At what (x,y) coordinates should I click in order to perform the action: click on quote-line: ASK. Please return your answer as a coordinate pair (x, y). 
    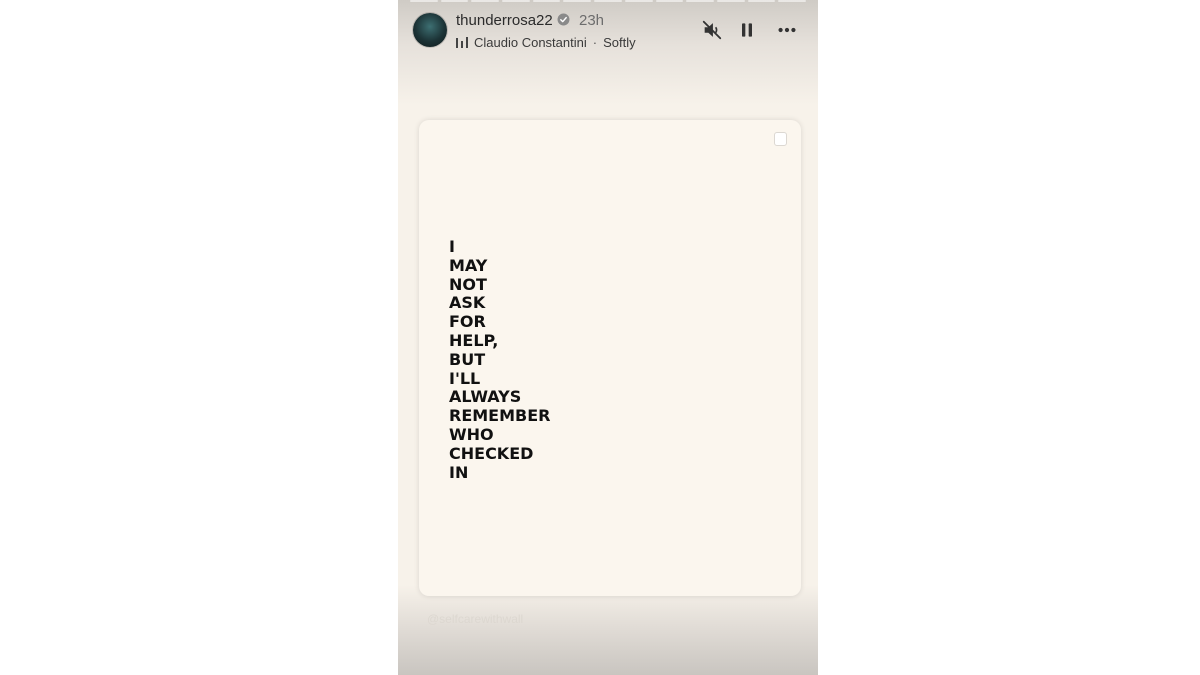
    Looking at the image, I should click on (467, 303).